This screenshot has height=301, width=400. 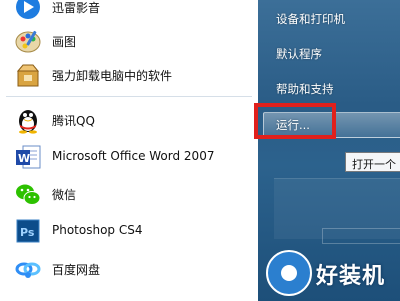 I want to click on tooltip: 打开一个, so click(x=372, y=162).